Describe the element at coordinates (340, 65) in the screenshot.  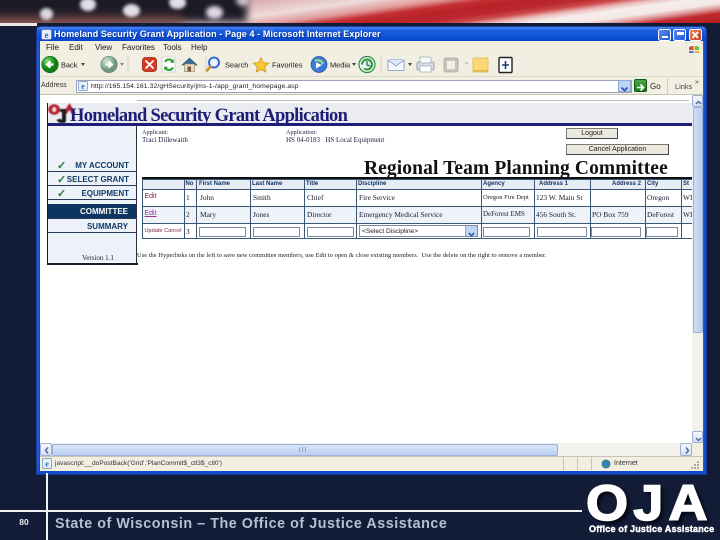
I see `svg-text: Media` at that location.